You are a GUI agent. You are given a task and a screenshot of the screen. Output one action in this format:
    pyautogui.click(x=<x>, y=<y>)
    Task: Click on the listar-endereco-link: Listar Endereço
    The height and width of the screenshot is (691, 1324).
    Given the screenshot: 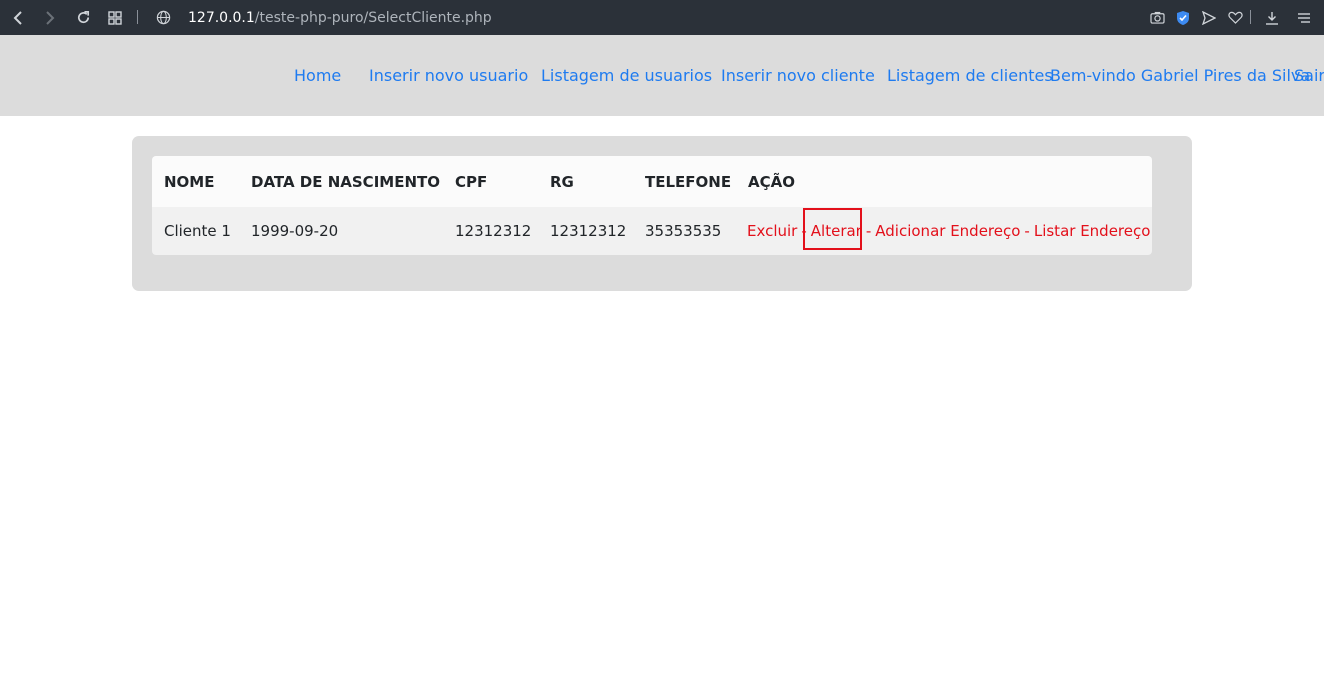 What is the action you would take?
    pyautogui.click(x=1092, y=231)
    